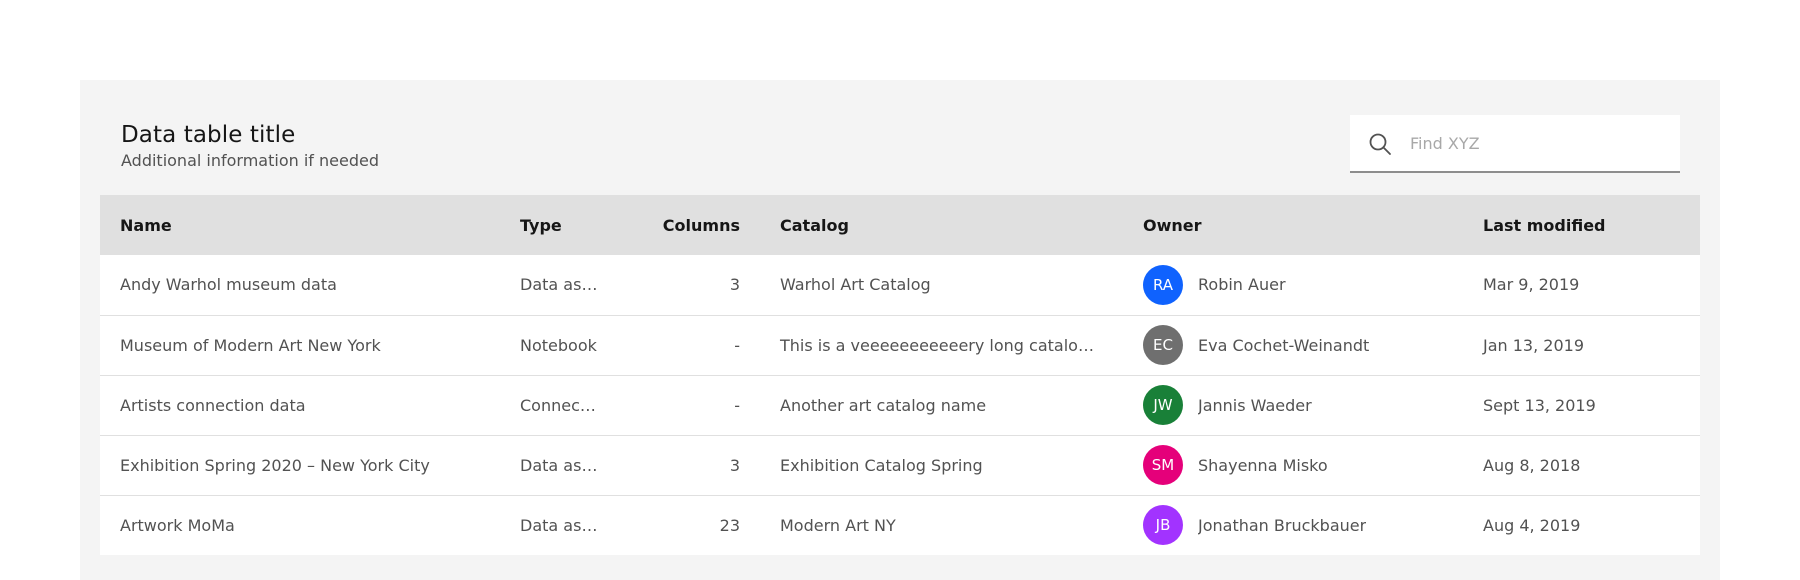  I want to click on avatar: JB, so click(1163, 525).